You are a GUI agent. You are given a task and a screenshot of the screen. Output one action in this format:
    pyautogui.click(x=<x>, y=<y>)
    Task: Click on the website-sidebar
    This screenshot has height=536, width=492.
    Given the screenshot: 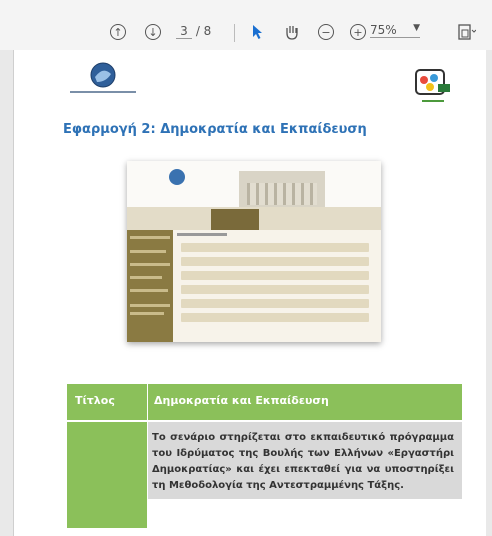 What is the action you would take?
    pyautogui.click(x=150, y=286)
    